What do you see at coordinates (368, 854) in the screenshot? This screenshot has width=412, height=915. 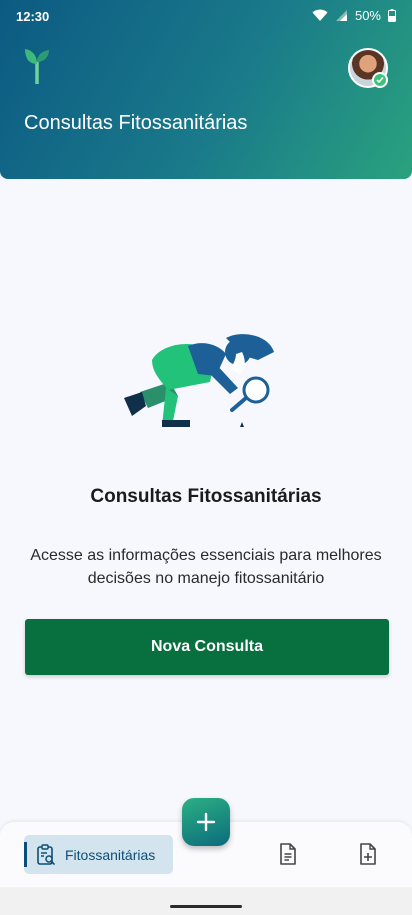 I see `document-add-icon` at bounding box center [368, 854].